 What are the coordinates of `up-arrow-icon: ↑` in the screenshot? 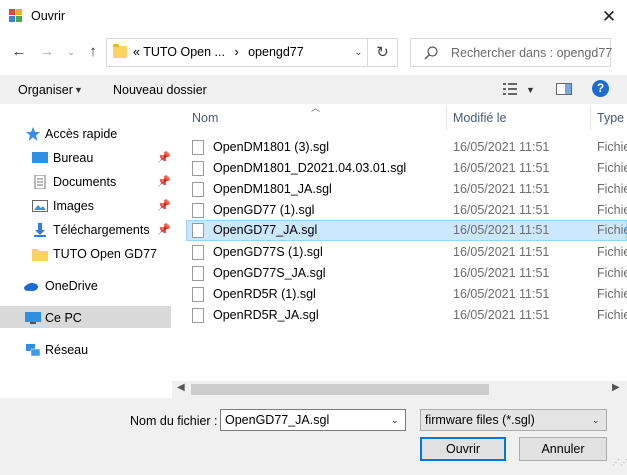 It's located at (93, 52).